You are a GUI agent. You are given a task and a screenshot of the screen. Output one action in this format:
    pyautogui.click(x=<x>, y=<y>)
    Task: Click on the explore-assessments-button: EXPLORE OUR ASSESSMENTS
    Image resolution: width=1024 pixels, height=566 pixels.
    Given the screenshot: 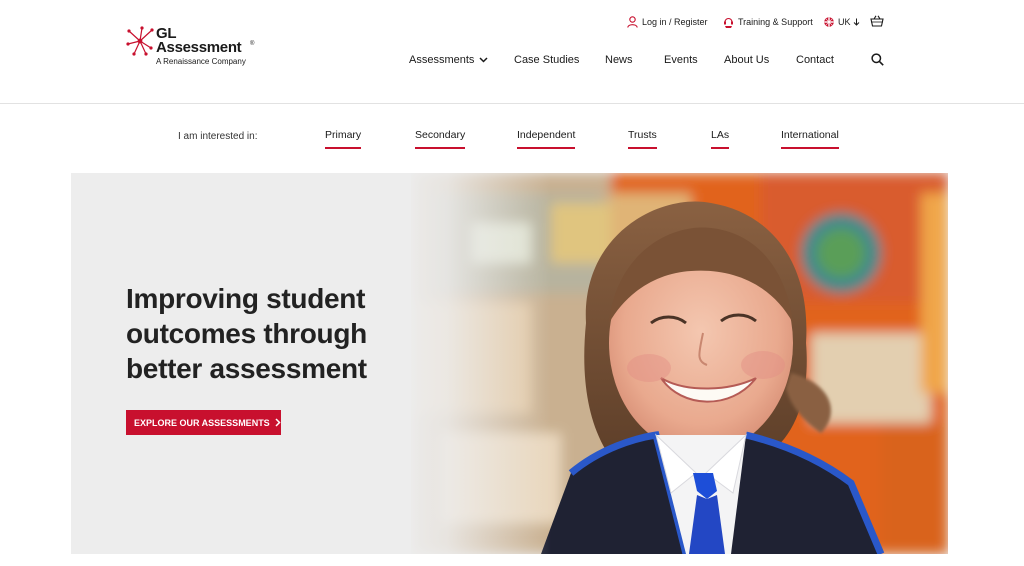 What is the action you would take?
    pyautogui.click(x=203, y=422)
    